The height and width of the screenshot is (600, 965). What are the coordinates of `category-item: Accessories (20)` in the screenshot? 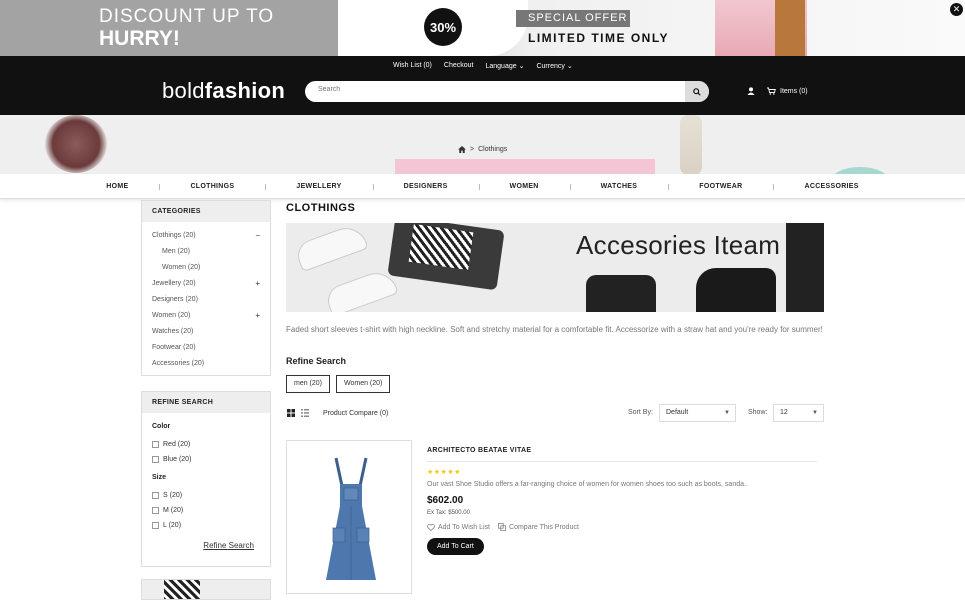 It's located at (206, 364).